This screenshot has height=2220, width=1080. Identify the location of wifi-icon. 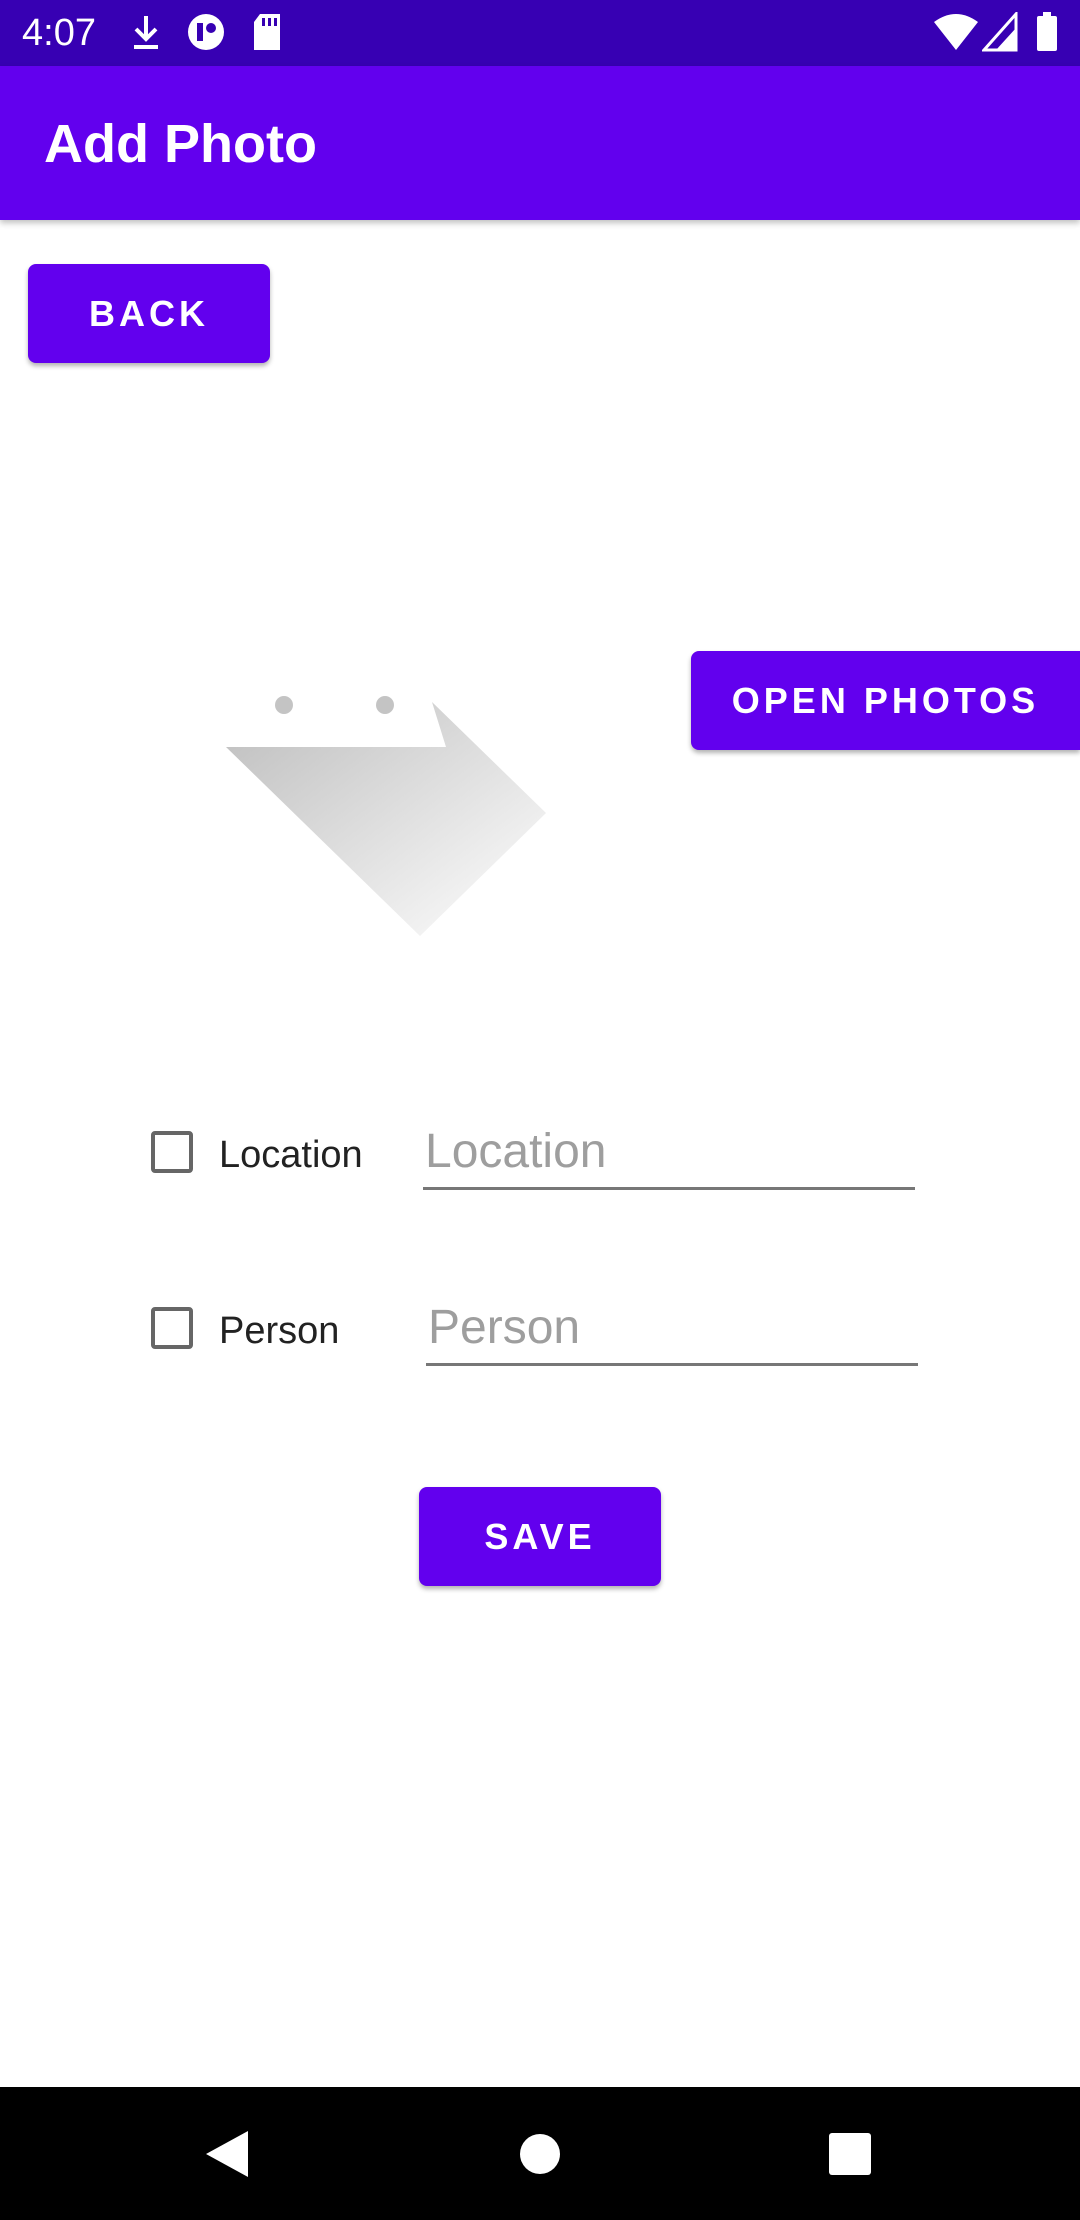
(956, 34).